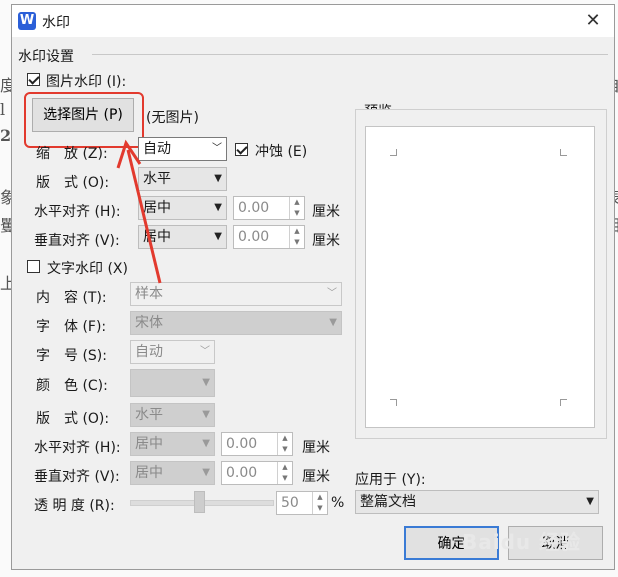 The width and height of the screenshot is (618, 577). Describe the element at coordinates (522, 542) in the screenshot. I see `baidu-watermark: Baidu 经验` at that location.